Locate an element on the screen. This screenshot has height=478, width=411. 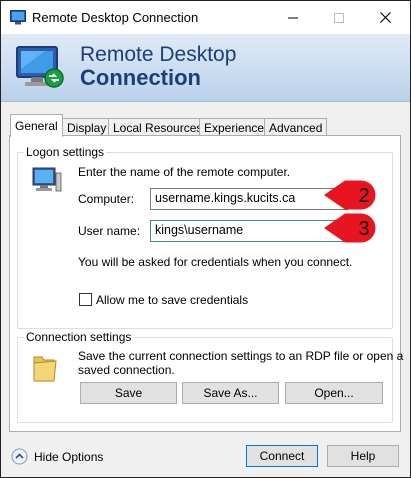
banner-title-line1: Remote Desktop is located at coordinates (158, 54).